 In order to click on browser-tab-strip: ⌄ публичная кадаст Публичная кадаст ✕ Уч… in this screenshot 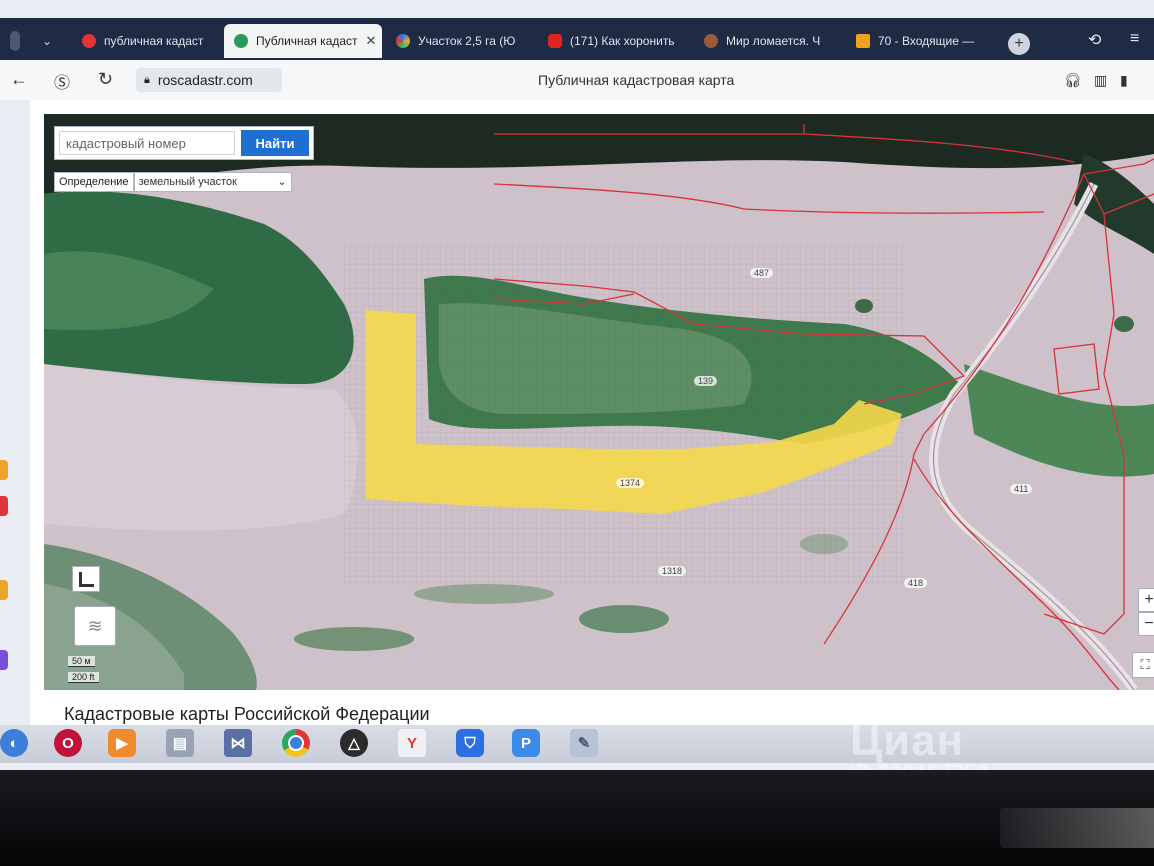, I will do `click(577, 39)`.